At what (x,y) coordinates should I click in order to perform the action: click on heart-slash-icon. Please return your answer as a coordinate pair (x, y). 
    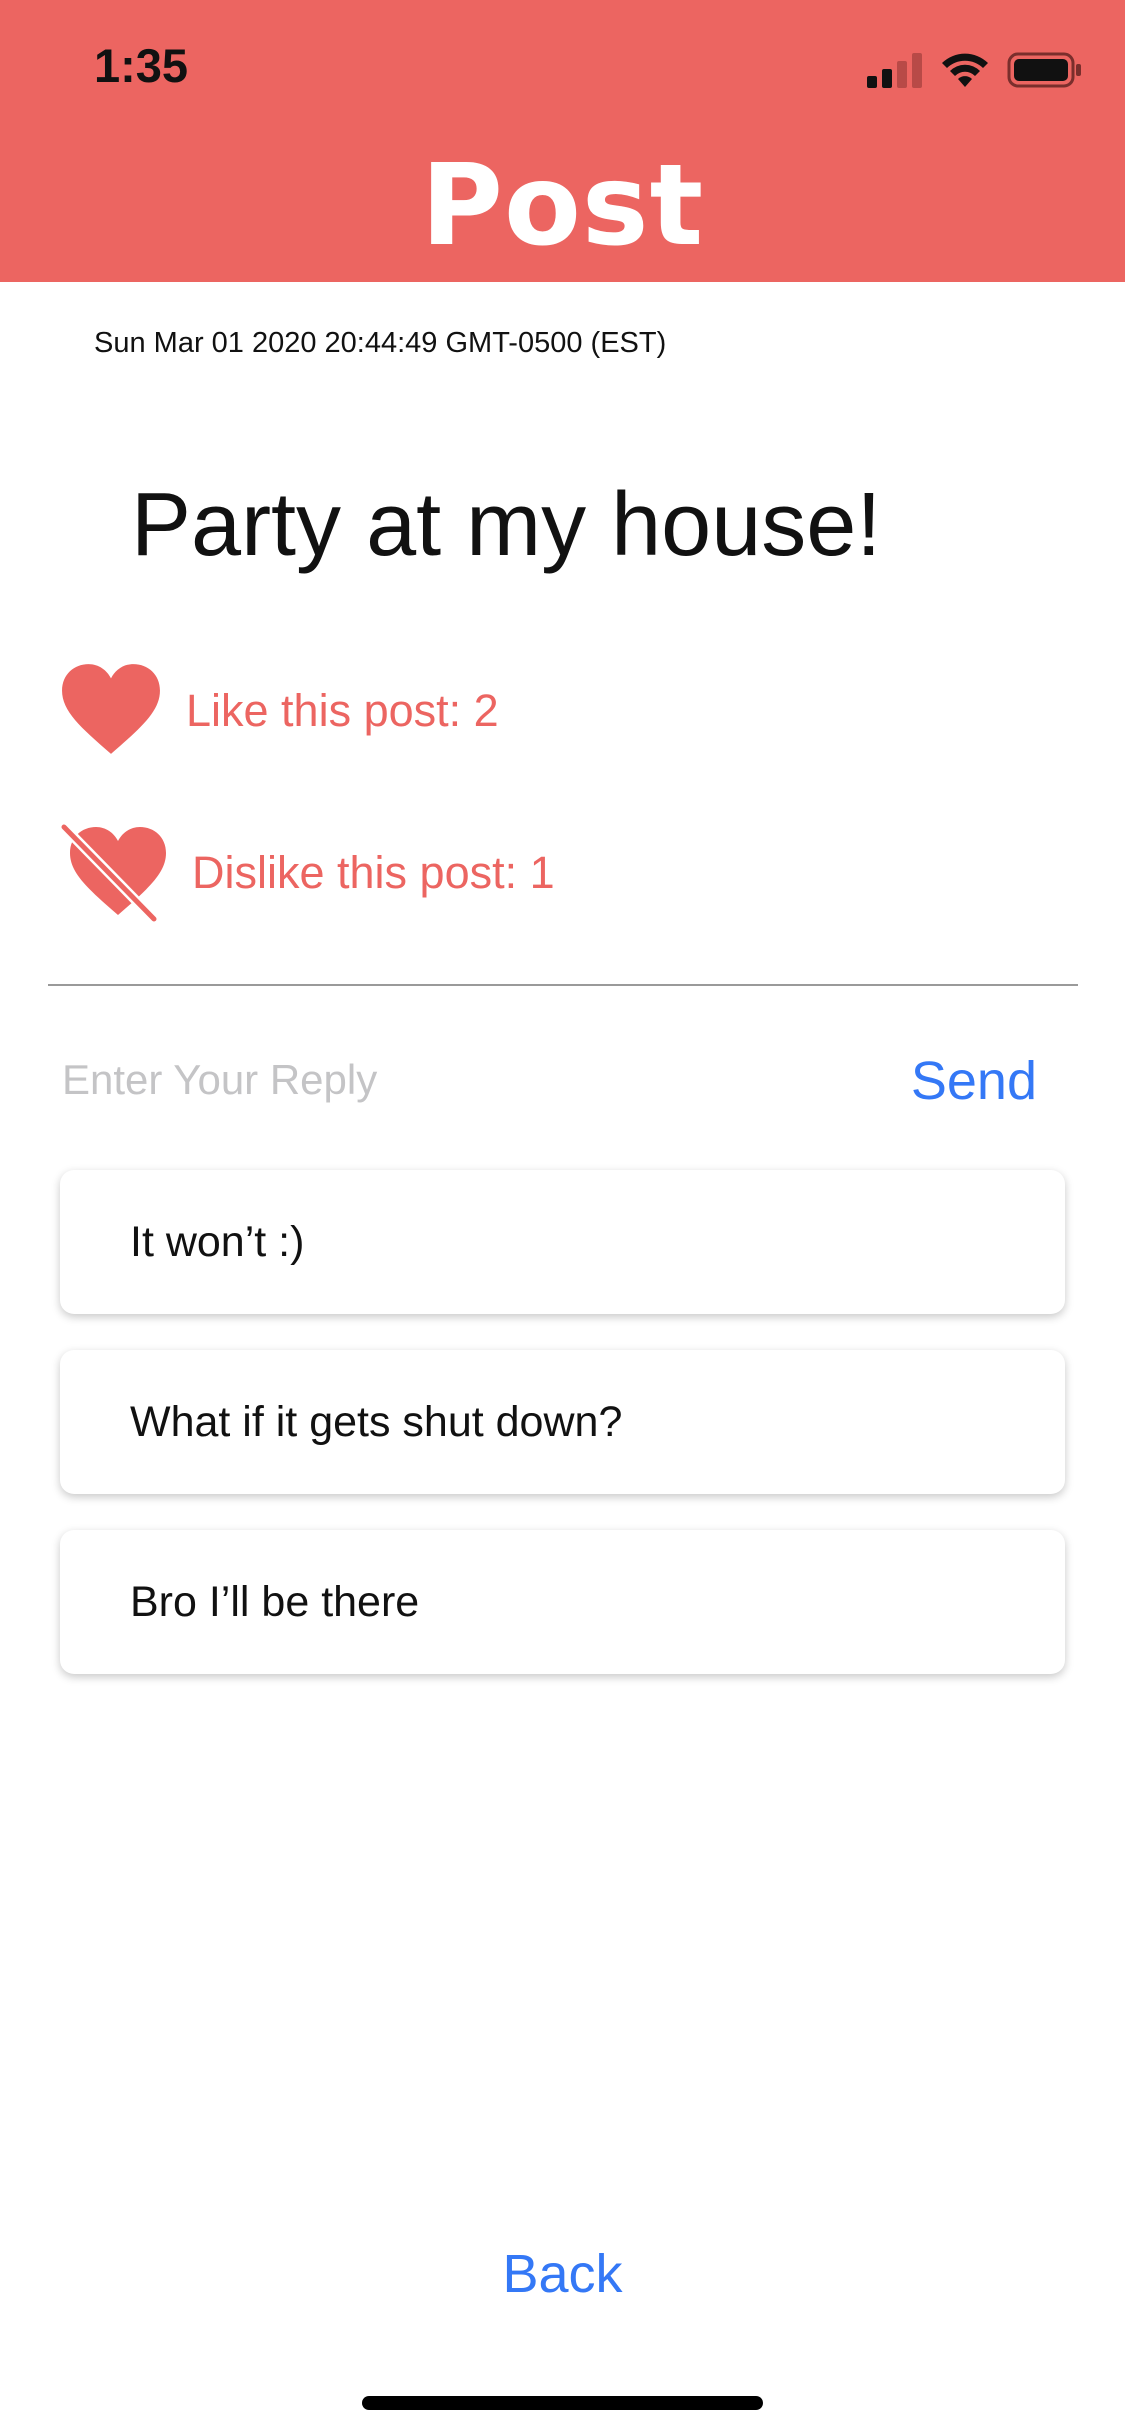
    Looking at the image, I should click on (113, 873).